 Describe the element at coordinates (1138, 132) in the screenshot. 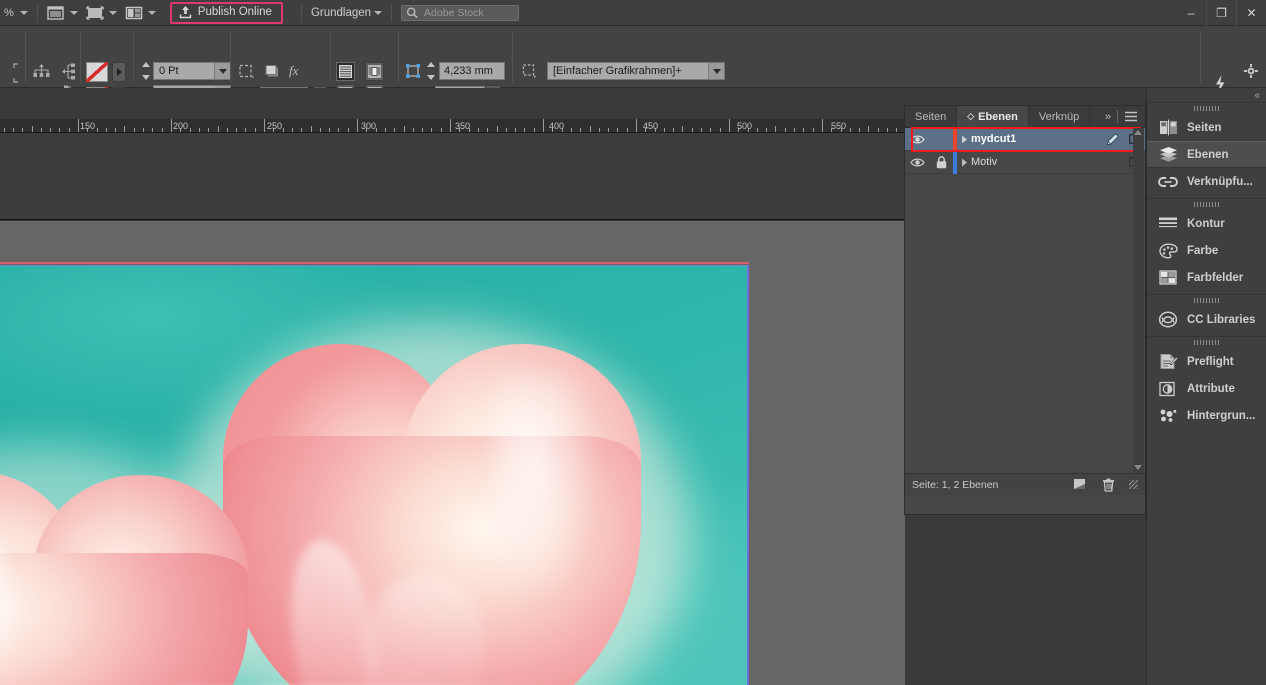

I see `scroll-up-arrow-icon` at that location.